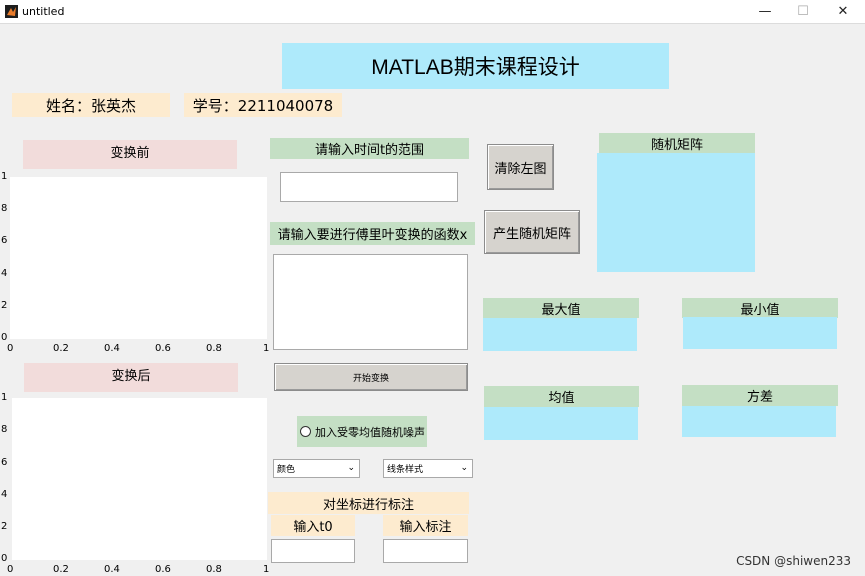 This screenshot has height=576, width=865. I want to click on t0-label: 输入t0, so click(313, 525).